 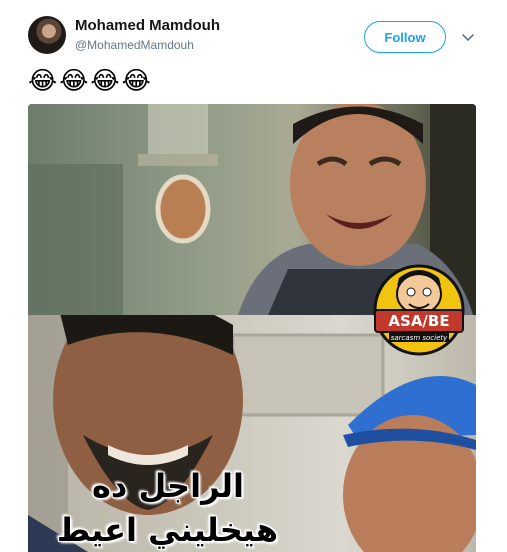 I want to click on author-display-name: Mohamed Mamdouh, so click(x=147, y=25).